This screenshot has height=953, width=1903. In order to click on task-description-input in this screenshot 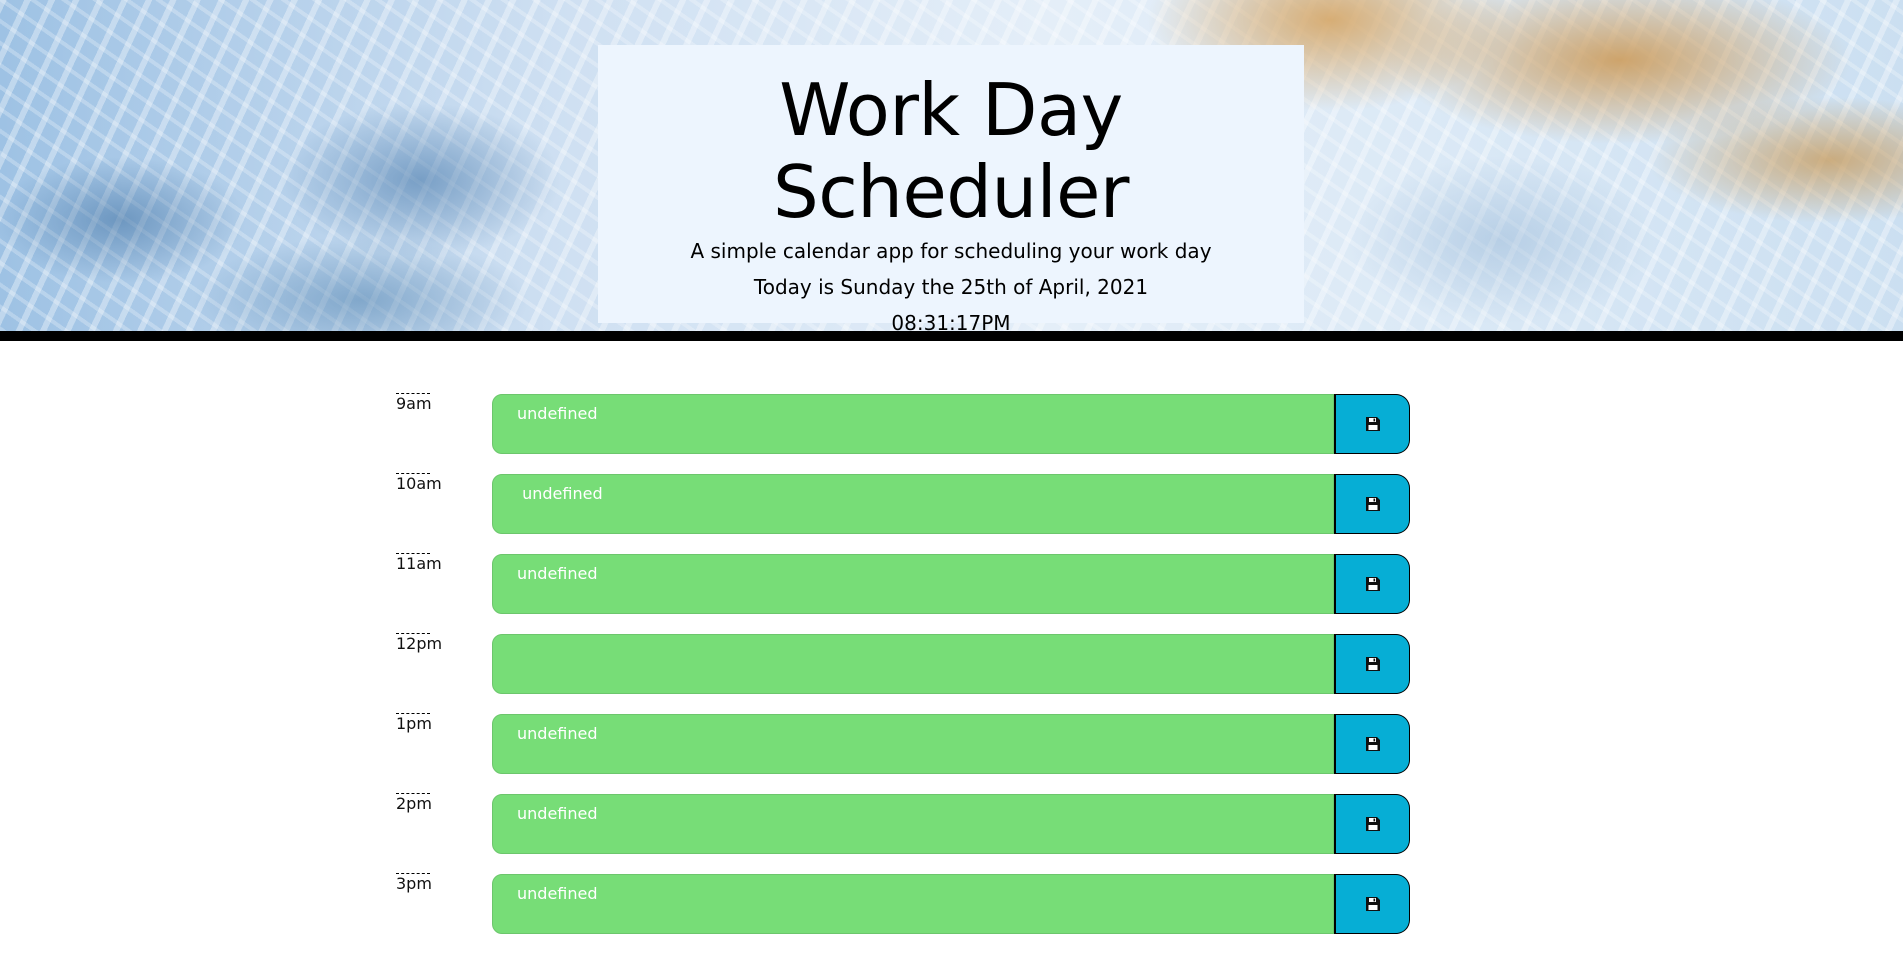, I will do `click(913, 664)`.